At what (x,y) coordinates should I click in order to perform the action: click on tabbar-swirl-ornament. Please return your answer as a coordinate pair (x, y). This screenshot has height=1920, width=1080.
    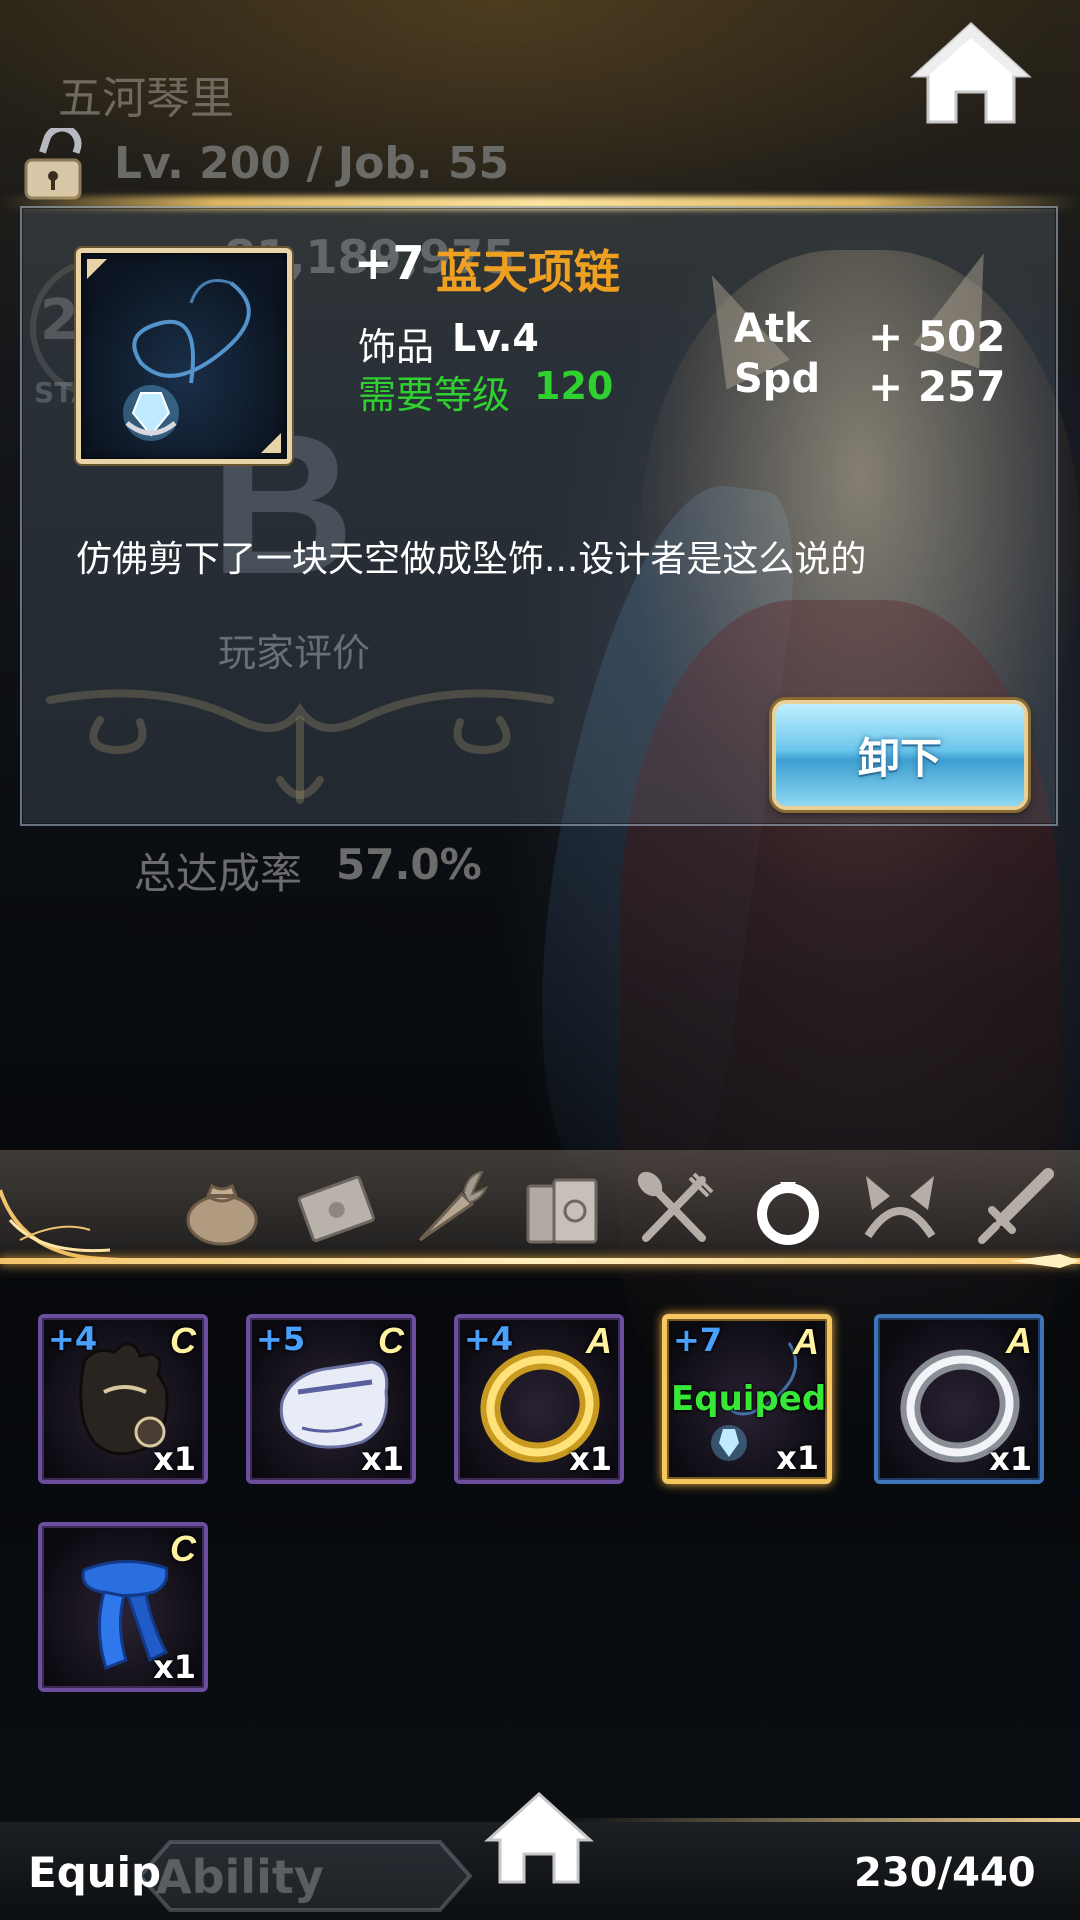
    Looking at the image, I should click on (88, 1226).